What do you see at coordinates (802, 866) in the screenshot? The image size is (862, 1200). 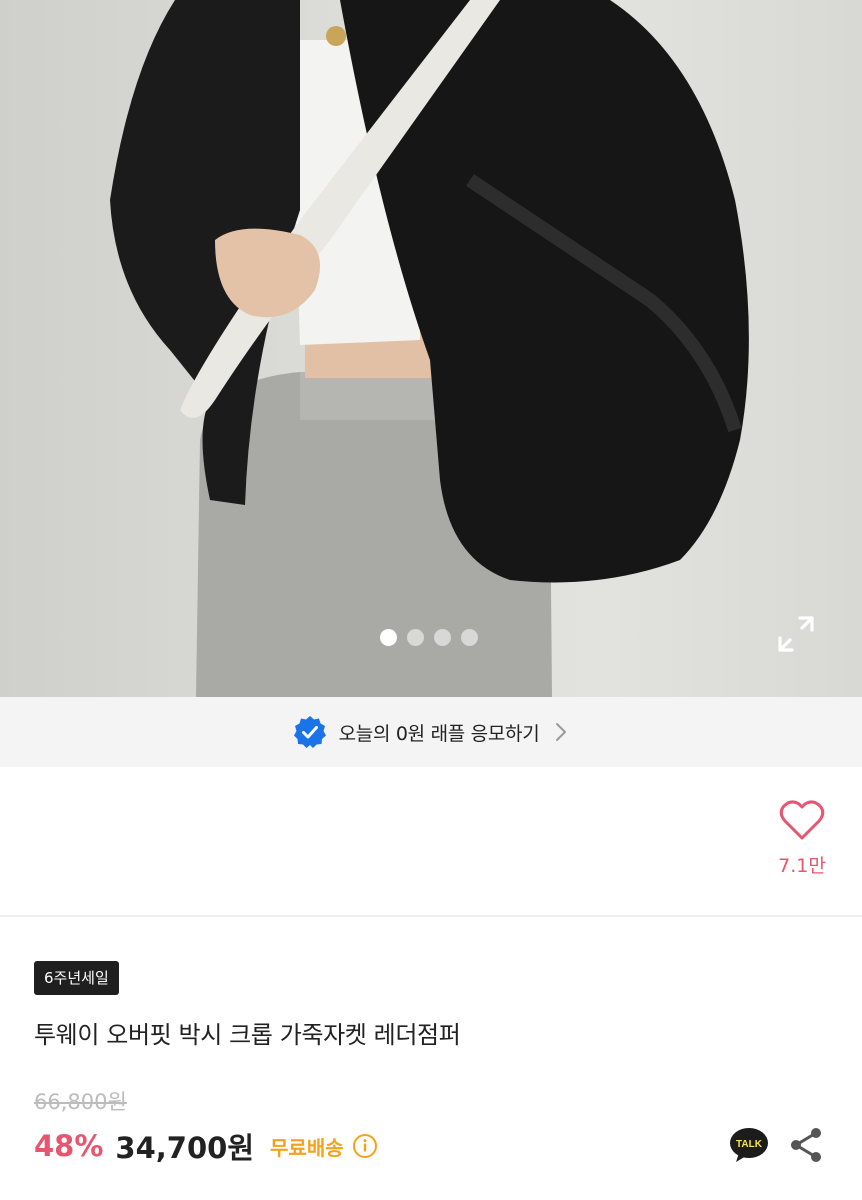 I see `like-count: 7.1만` at bounding box center [802, 866].